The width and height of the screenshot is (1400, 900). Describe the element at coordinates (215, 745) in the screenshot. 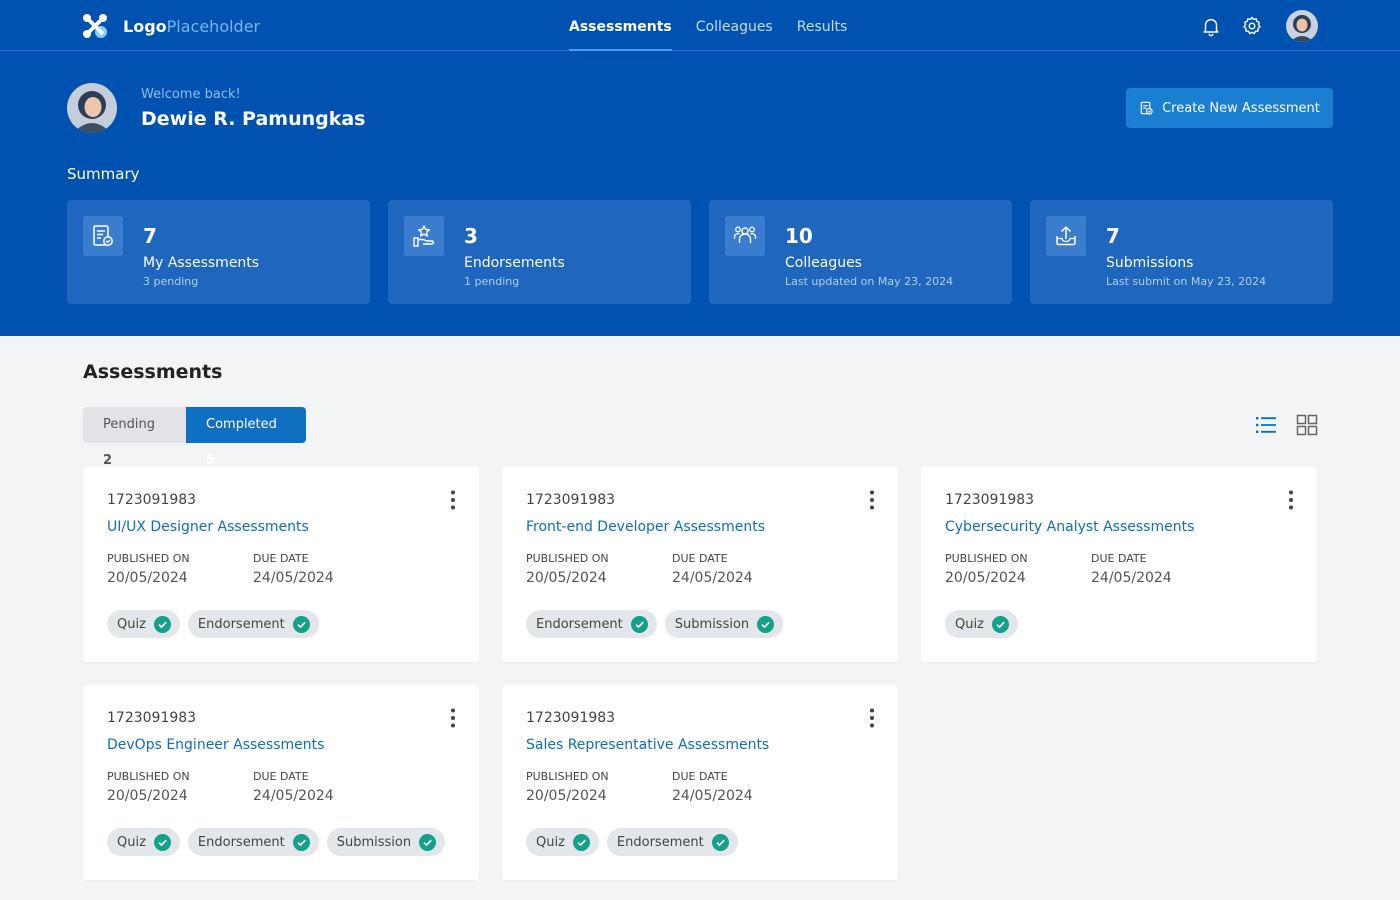

I see `assessment-title: DevOps Engineer Assessments` at that location.